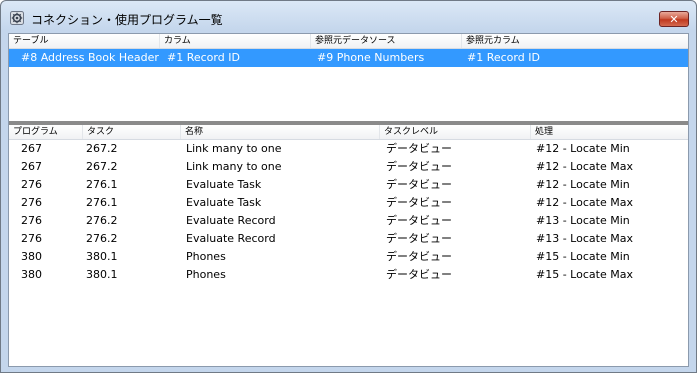  Describe the element at coordinates (584, 274) in the screenshot. I see `cell-processing: #15 - Locate Max` at that location.